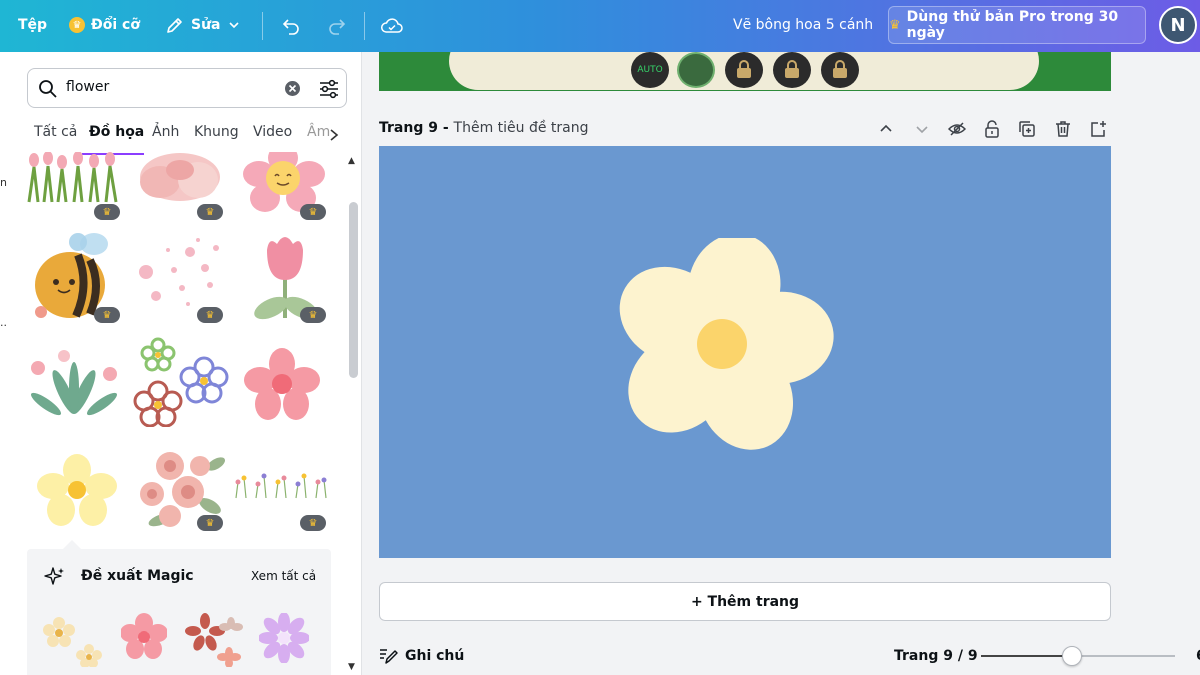  What do you see at coordinates (55, 132) in the screenshot?
I see `tab-all: Tất cả` at bounding box center [55, 132].